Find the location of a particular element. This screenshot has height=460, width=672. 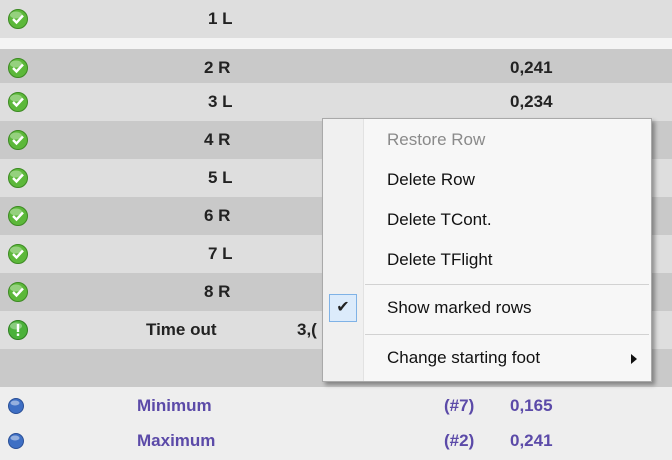

menu-item-show-marked-rows: ✔ Show marked rows is located at coordinates (487, 308).